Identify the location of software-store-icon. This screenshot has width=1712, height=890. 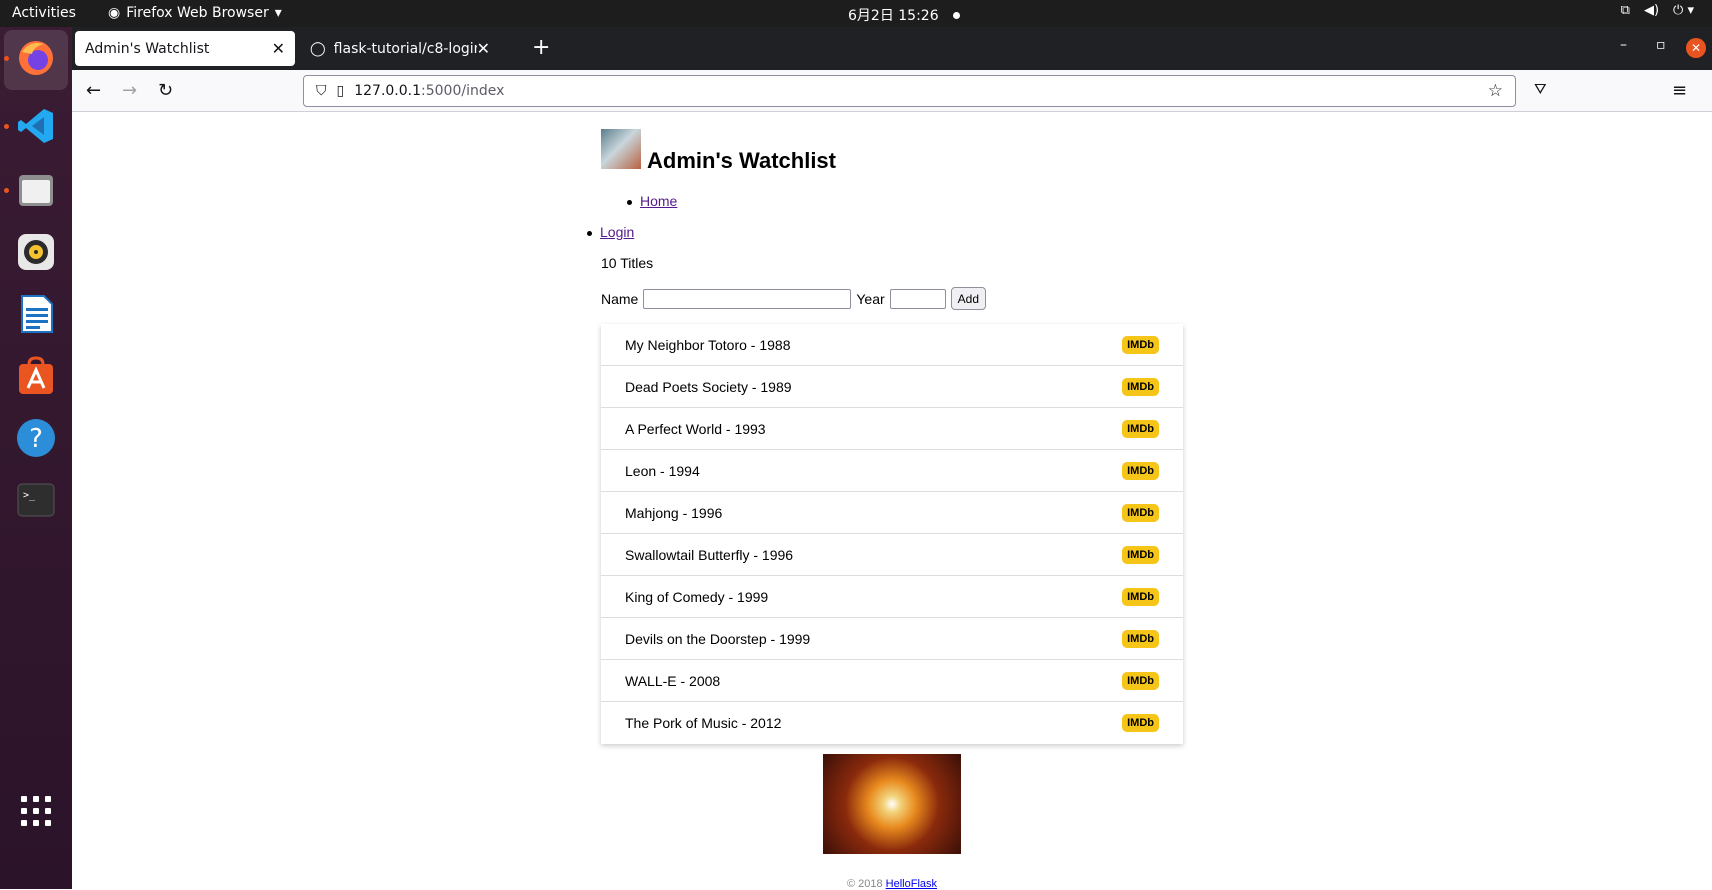
(36, 375).